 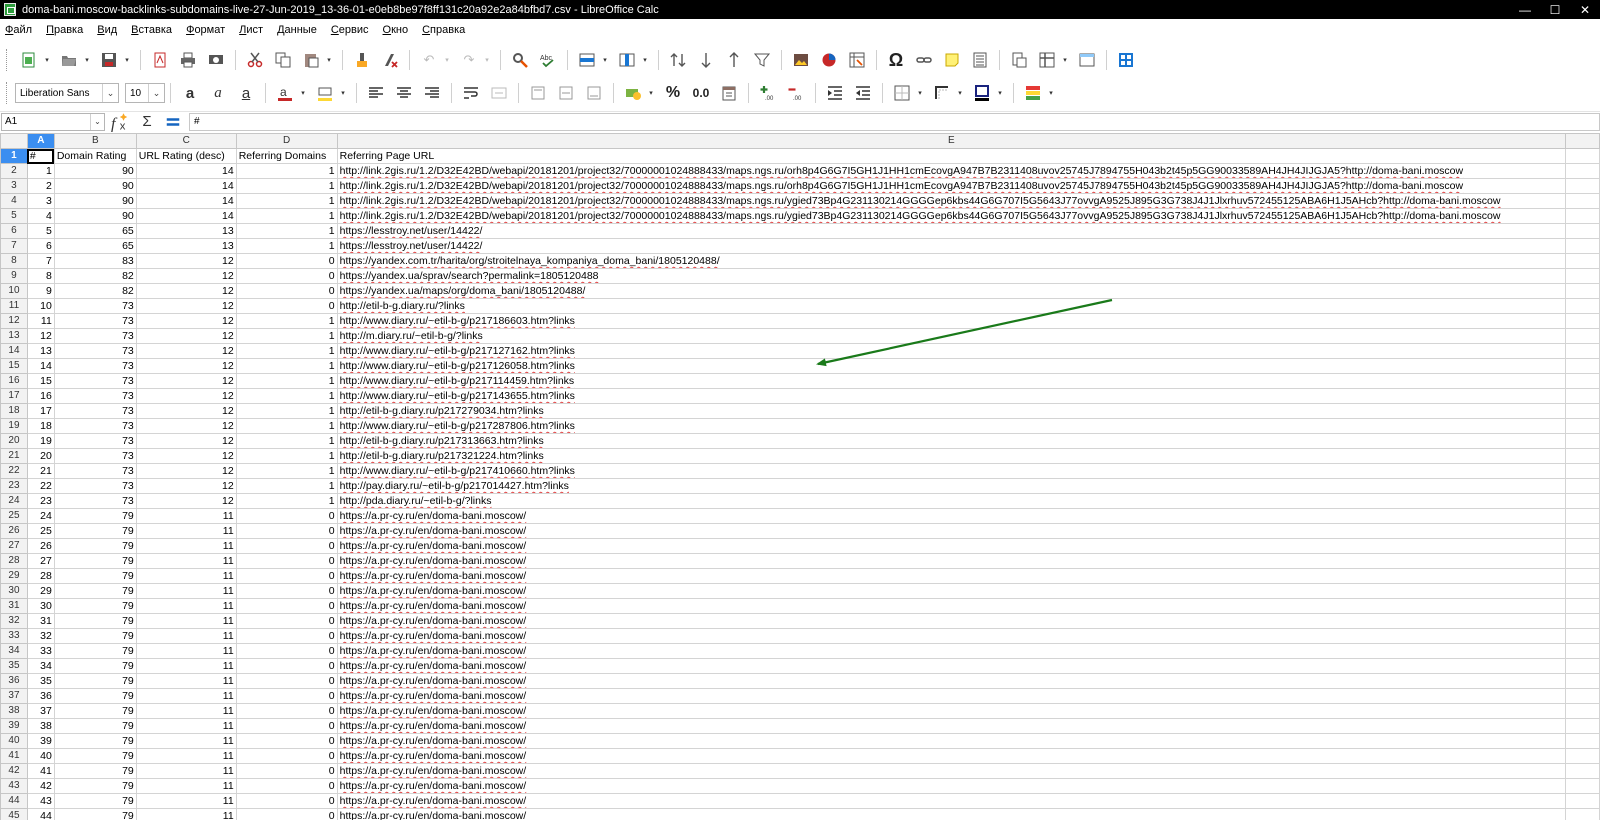 What do you see at coordinates (40, 441) in the screenshot?
I see `data-cell: 19` at bounding box center [40, 441].